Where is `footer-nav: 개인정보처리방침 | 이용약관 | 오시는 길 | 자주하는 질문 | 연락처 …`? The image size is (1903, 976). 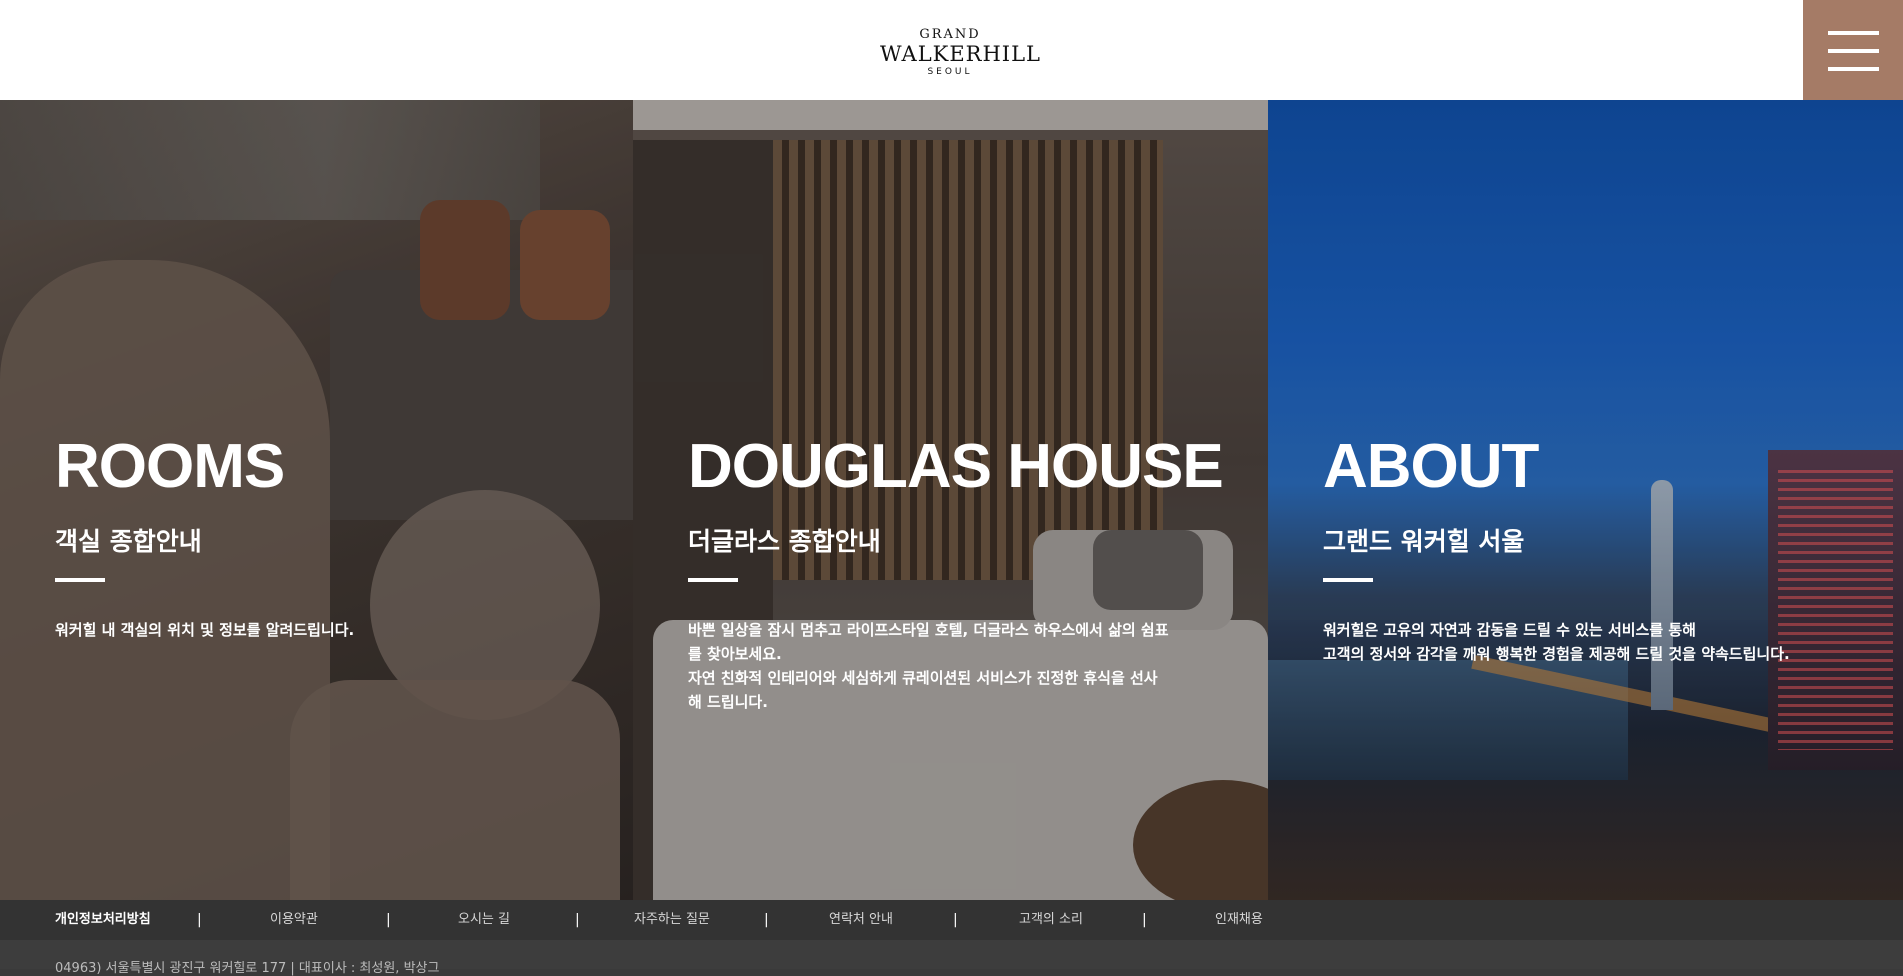
footer-nav: 개인정보처리방침 | 이용약관 | 오시는 길 | 자주하는 질문 | 연락처 … is located at coordinates (951, 920).